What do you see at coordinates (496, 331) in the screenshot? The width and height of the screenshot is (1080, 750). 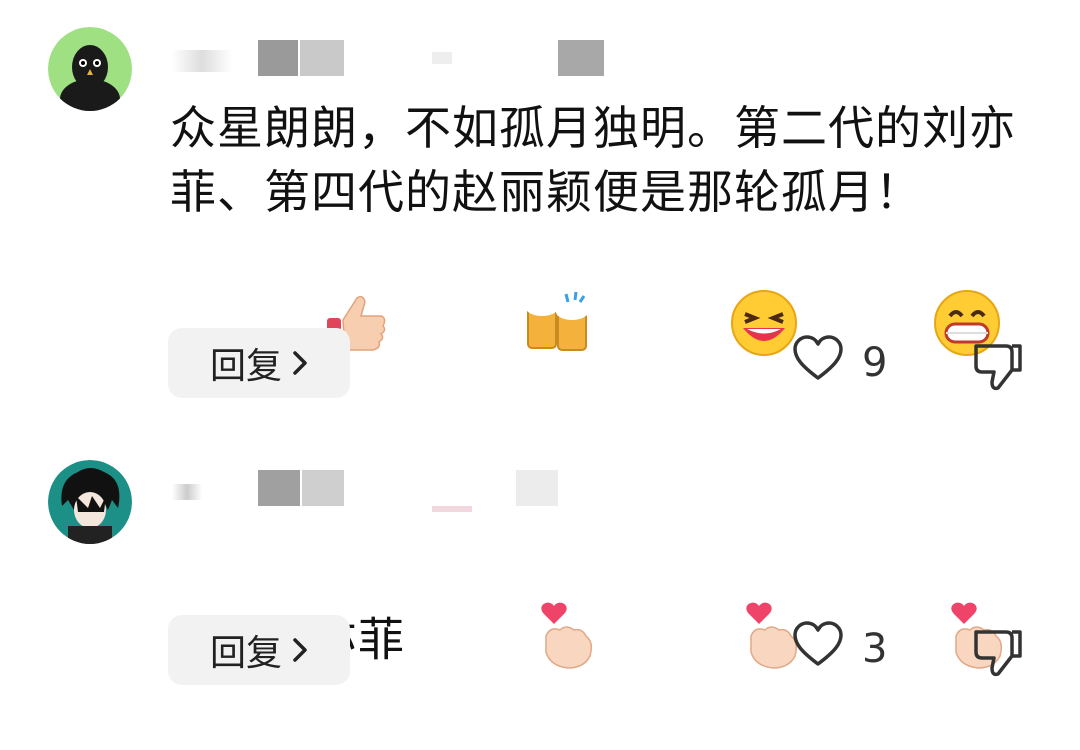 I see `beer-mugs-icon` at bounding box center [496, 331].